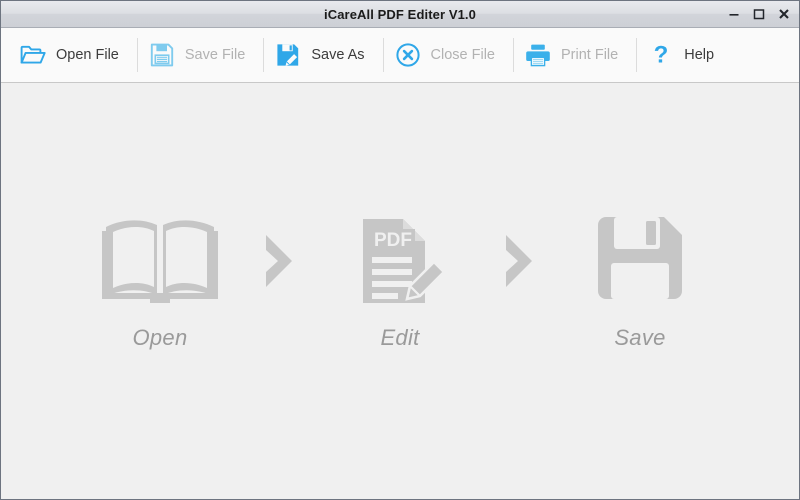  I want to click on title-bar: iCareAll PDF Editer V1.0, so click(400, 14).